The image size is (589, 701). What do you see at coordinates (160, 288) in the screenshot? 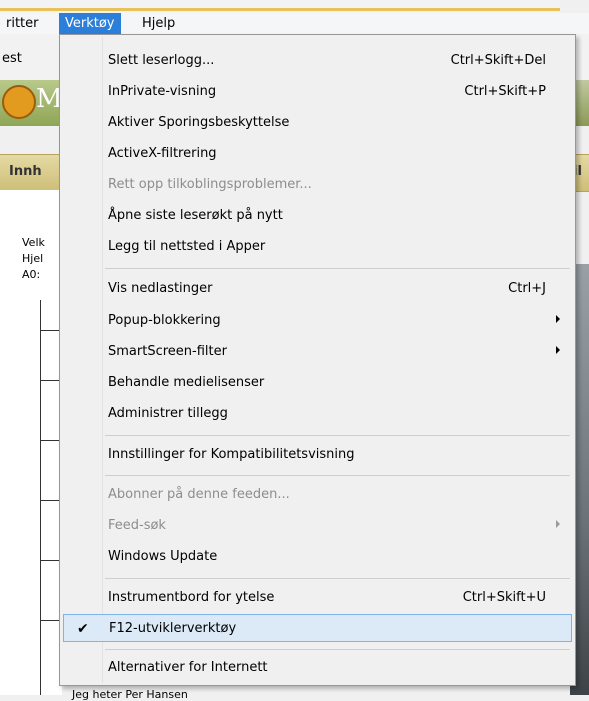
I see `menu-item-label: Vis nedlastinger` at bounding box center [160, 288].